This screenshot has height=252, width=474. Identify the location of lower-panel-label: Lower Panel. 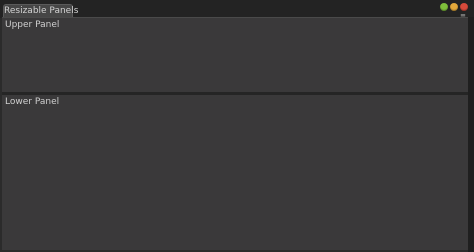
(32, 102).